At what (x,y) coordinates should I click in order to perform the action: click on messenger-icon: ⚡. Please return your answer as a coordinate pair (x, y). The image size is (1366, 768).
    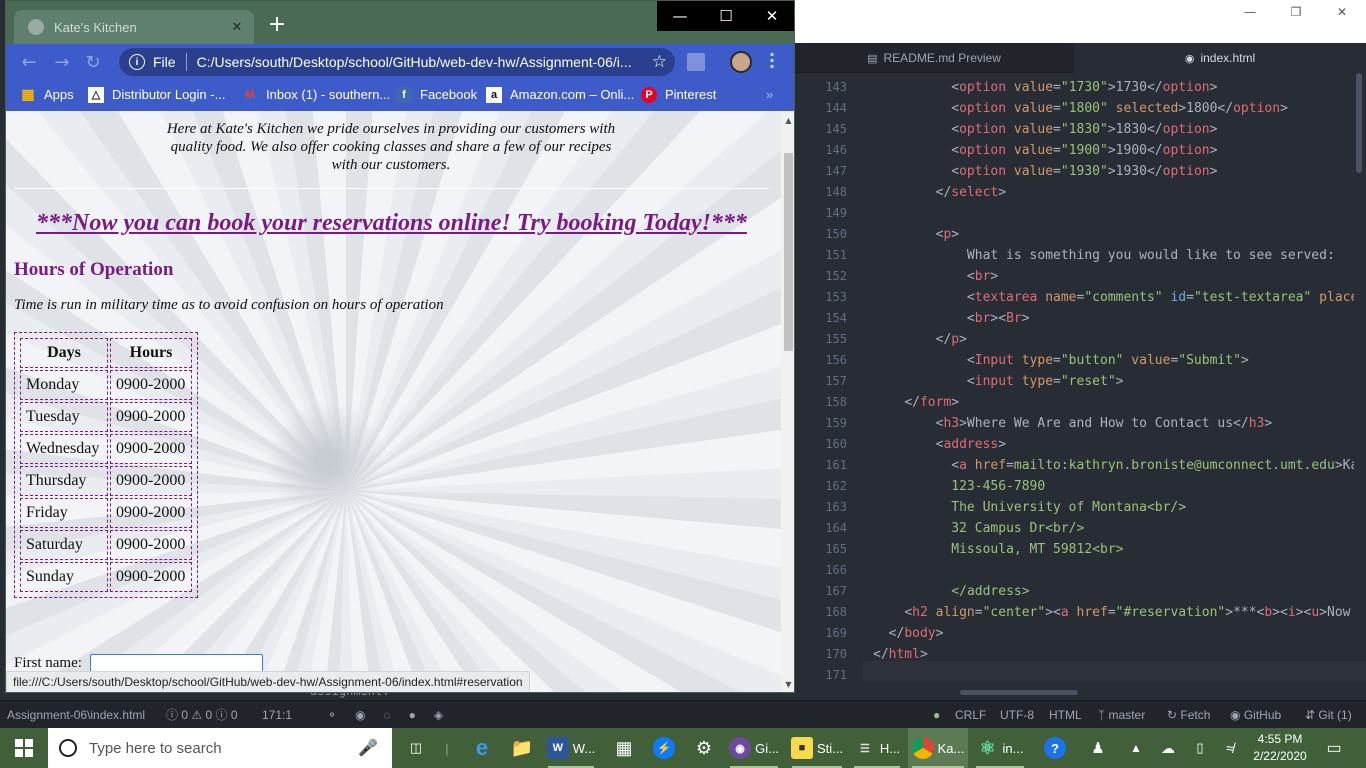
    Looking at the image, I should click on (664, 748).